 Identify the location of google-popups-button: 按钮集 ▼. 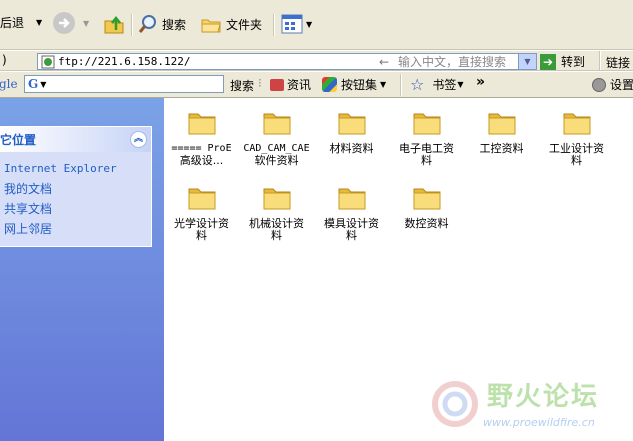
(354, 84).